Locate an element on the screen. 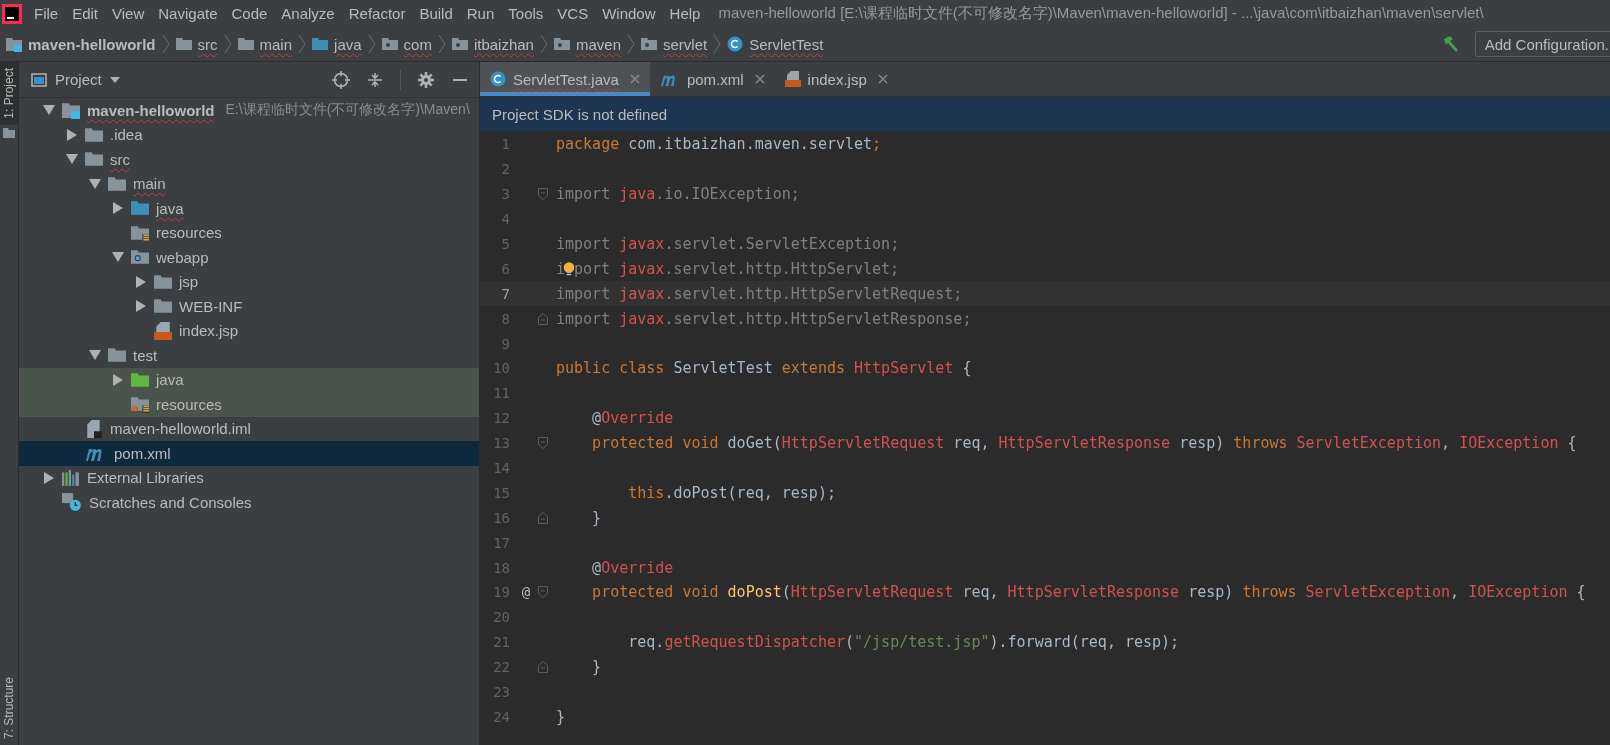 This screenshot has height=745, width=1610. menu-item: Help is located at coordinates (685, 13).